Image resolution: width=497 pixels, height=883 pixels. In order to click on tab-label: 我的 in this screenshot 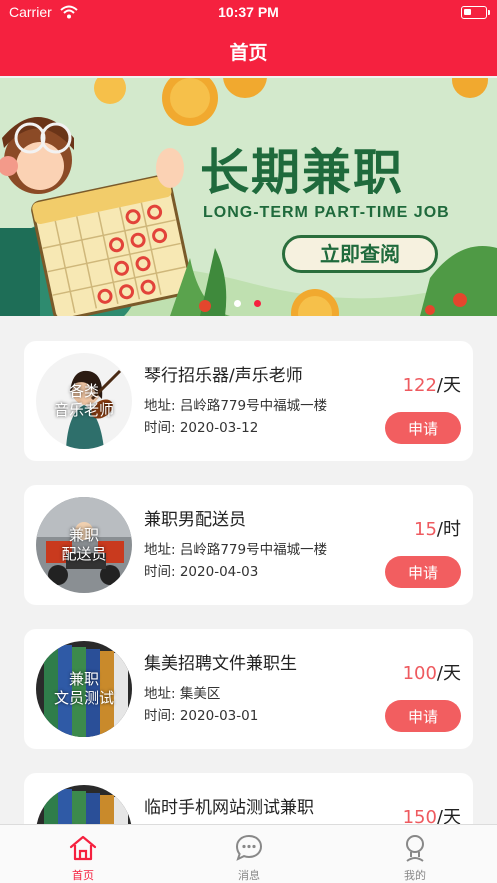, I will do `click(415, 875)`.